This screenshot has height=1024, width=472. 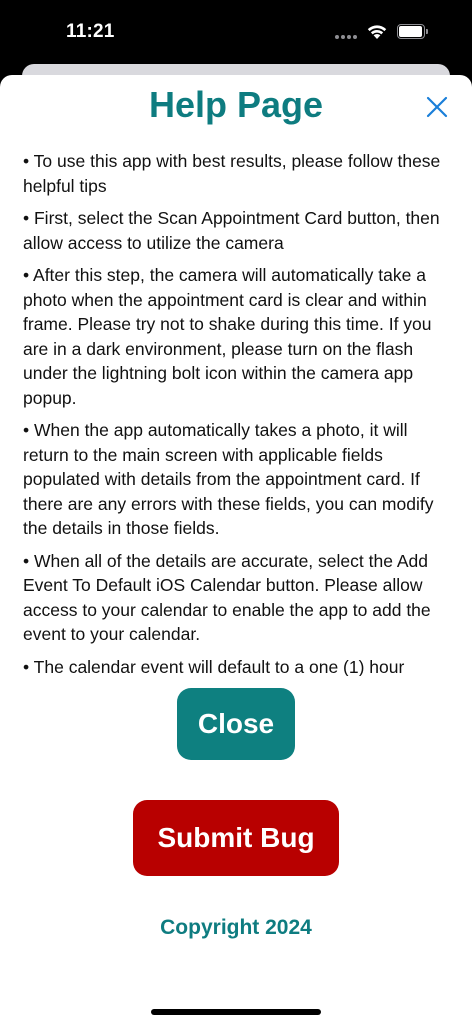 I want to click on status-time: 11:21, so click(x=90, y=31).